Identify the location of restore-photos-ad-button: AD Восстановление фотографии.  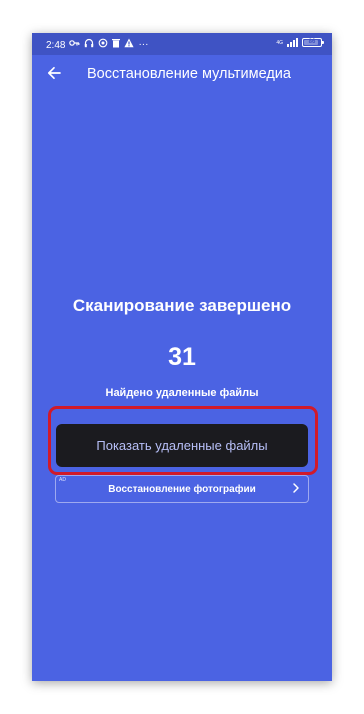
(182, 489).